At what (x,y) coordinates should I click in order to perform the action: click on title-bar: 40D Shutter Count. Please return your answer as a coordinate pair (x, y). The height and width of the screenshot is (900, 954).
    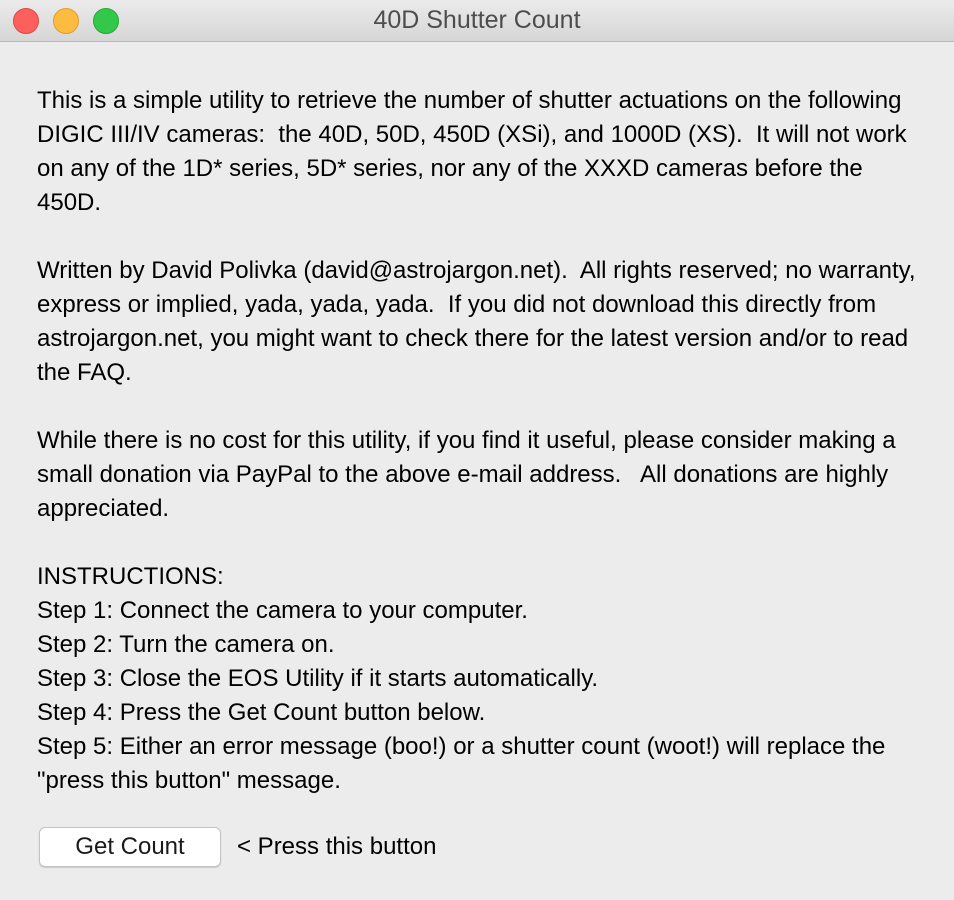
    Looking at the image, I should click on (477, 21).